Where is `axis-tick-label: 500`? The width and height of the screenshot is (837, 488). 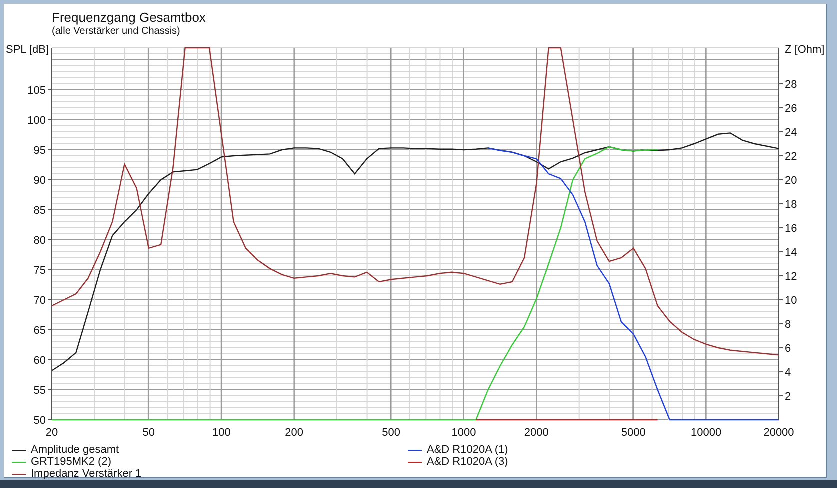 axis-tick-label: 500 is located at coordinates (391, 433).